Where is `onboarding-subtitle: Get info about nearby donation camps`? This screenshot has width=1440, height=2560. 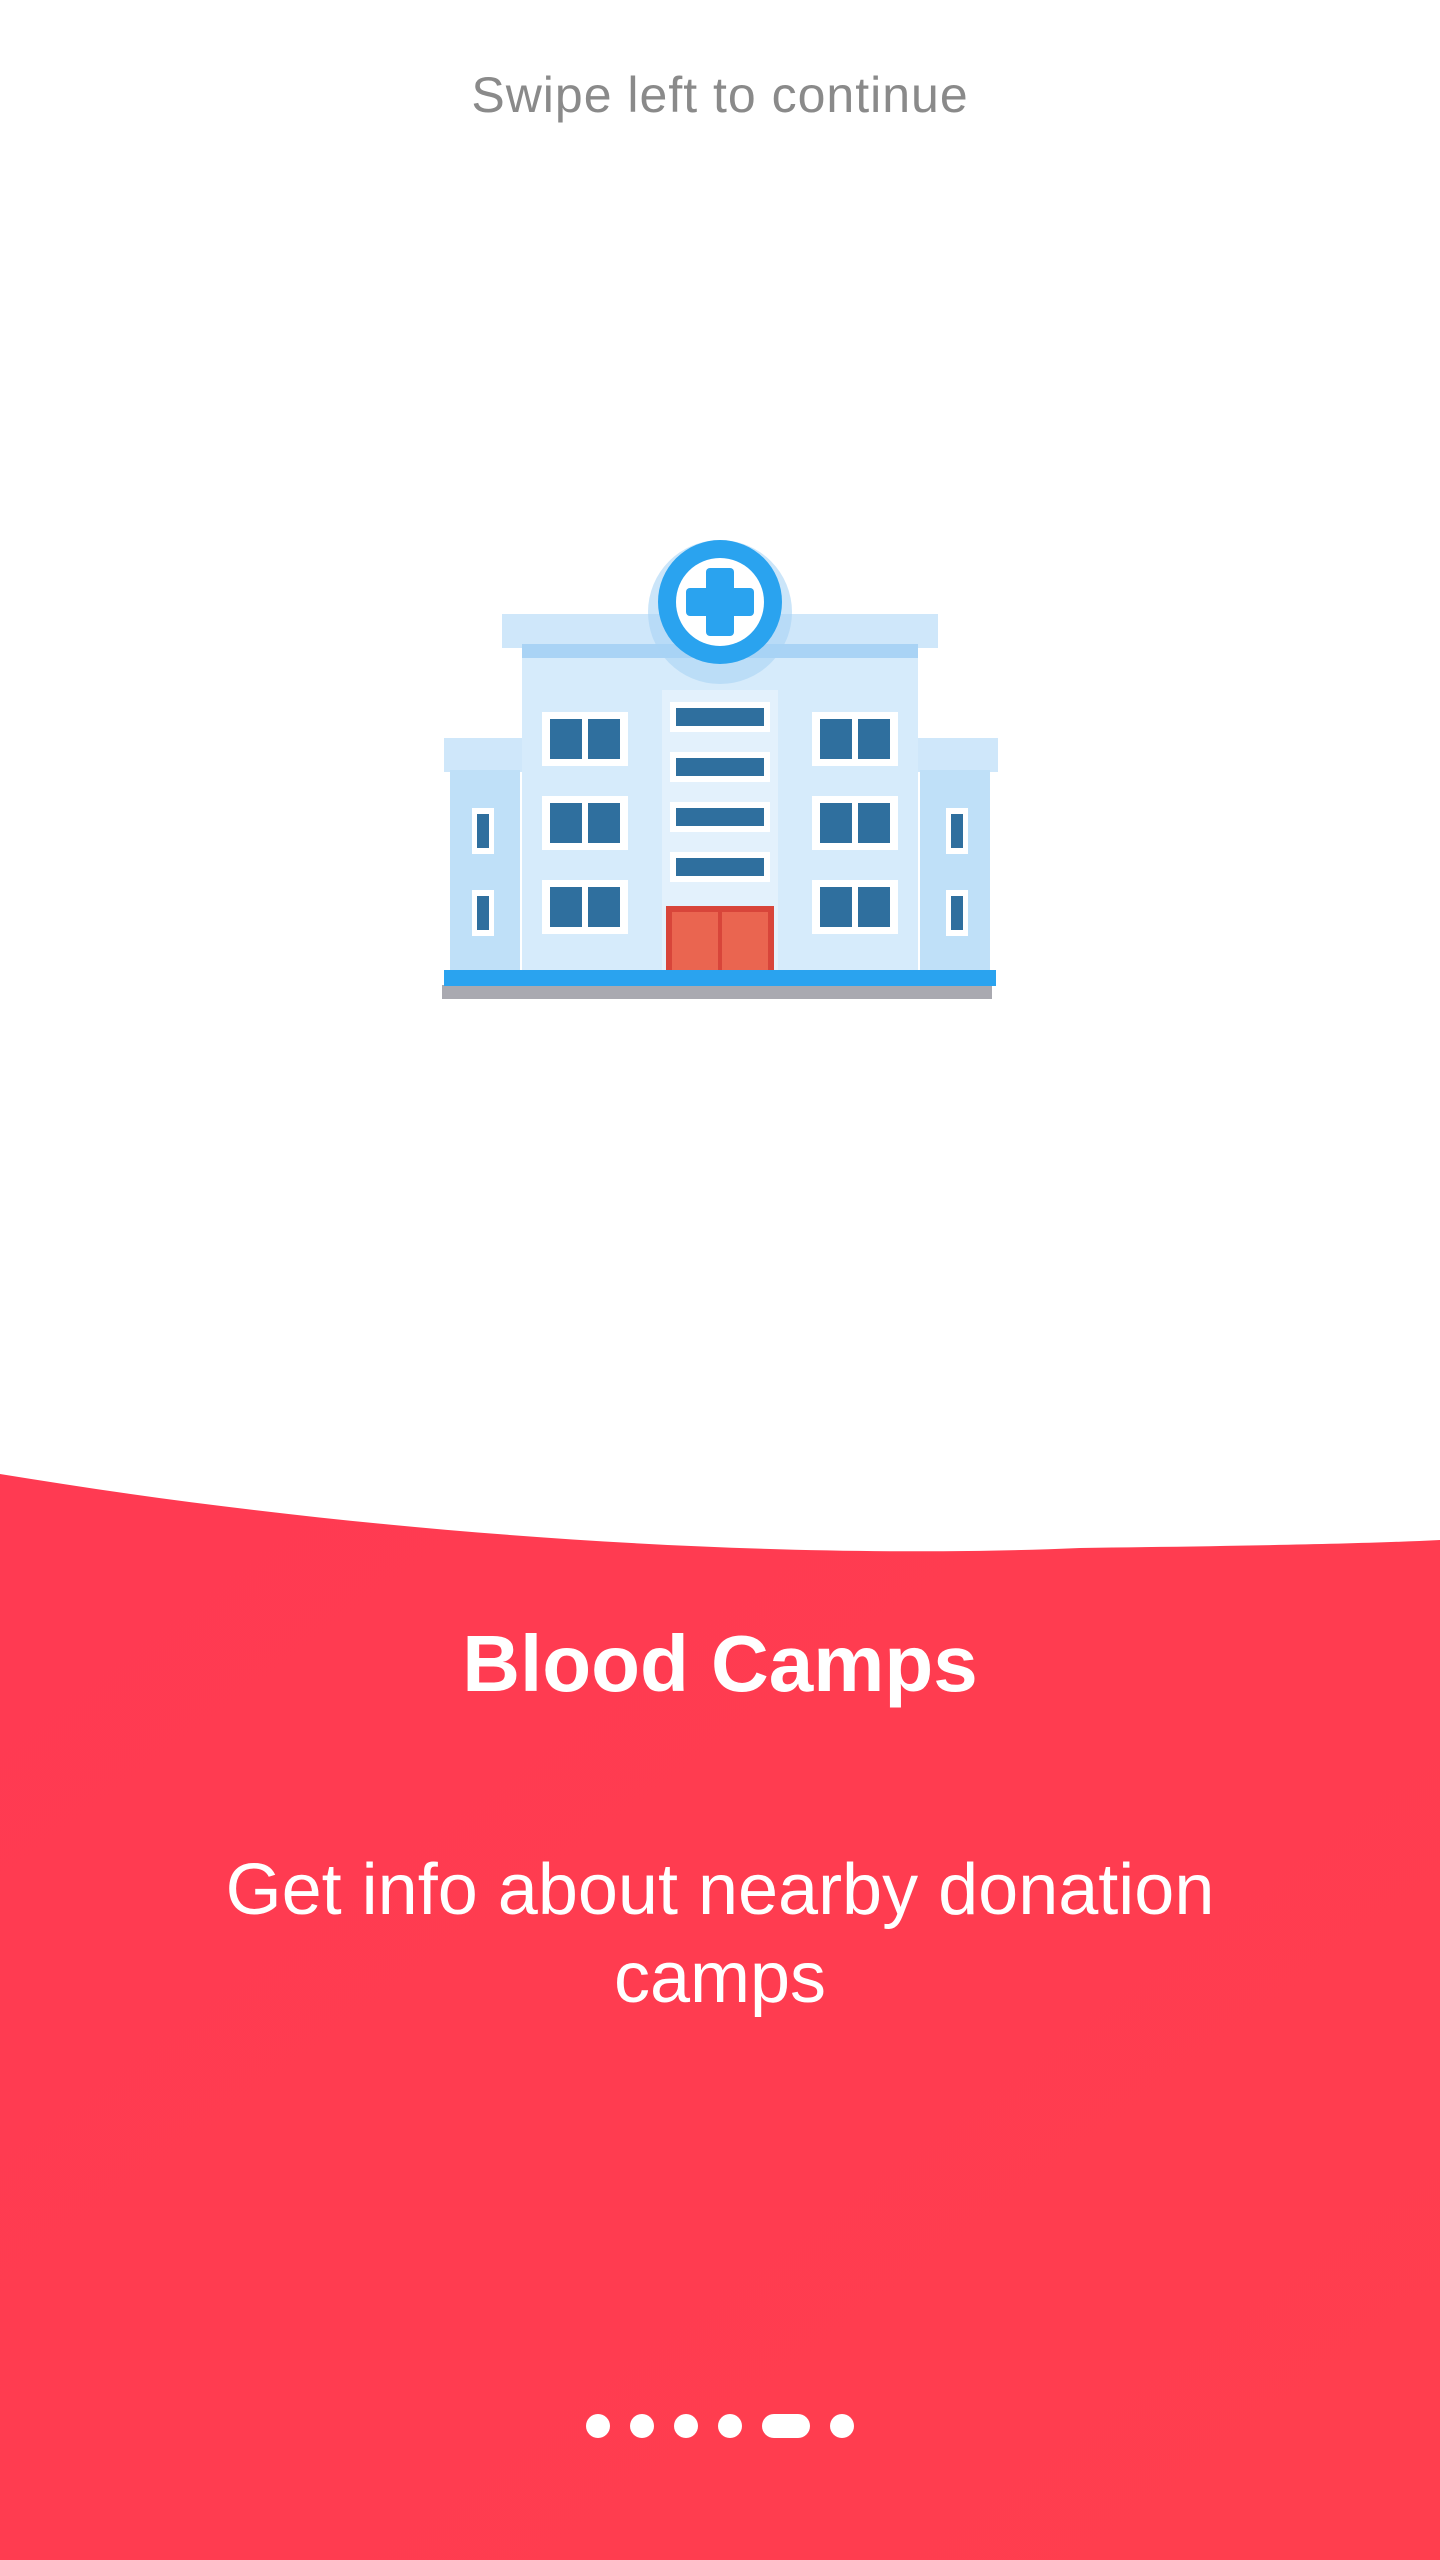
onboarding-subtitle: Get info about nearby donation camps is located at coordinates (720, 1934).